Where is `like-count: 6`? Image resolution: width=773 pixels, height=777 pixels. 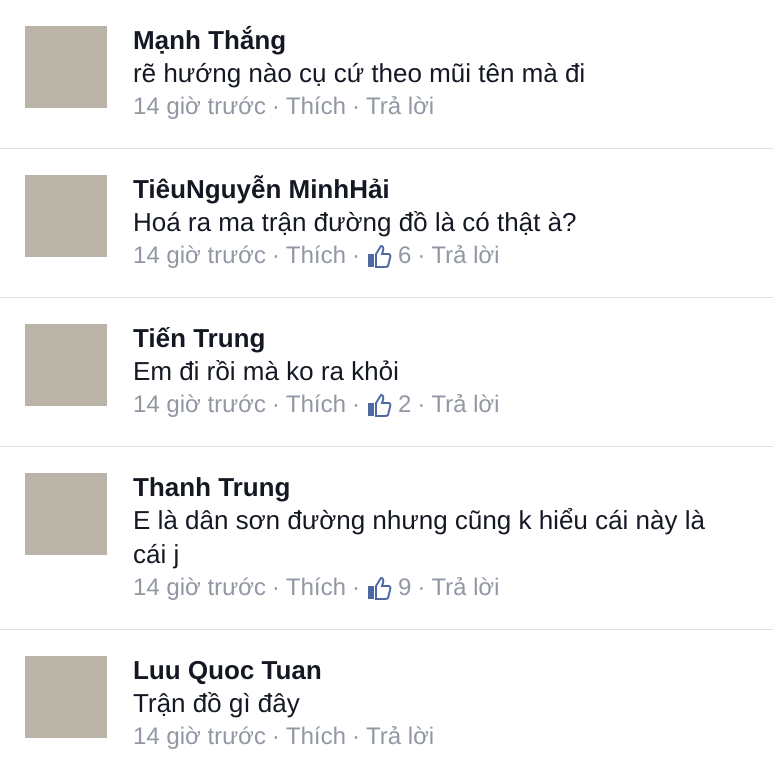 like-count: 6 is located at coordinates (405, 256).